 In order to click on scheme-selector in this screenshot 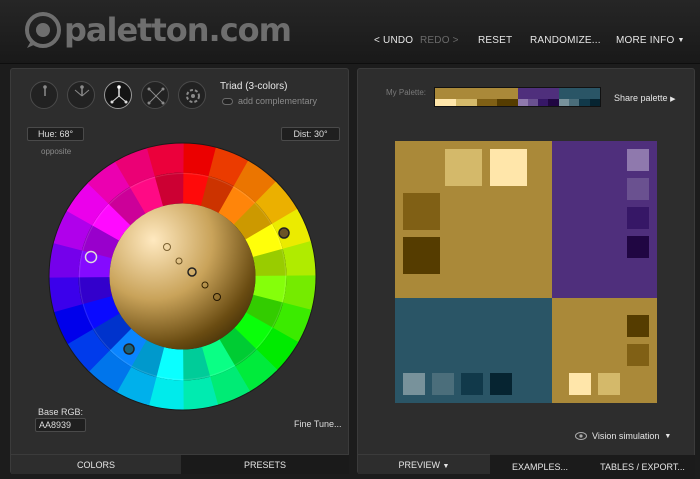, I will do `click(118, 95)`.